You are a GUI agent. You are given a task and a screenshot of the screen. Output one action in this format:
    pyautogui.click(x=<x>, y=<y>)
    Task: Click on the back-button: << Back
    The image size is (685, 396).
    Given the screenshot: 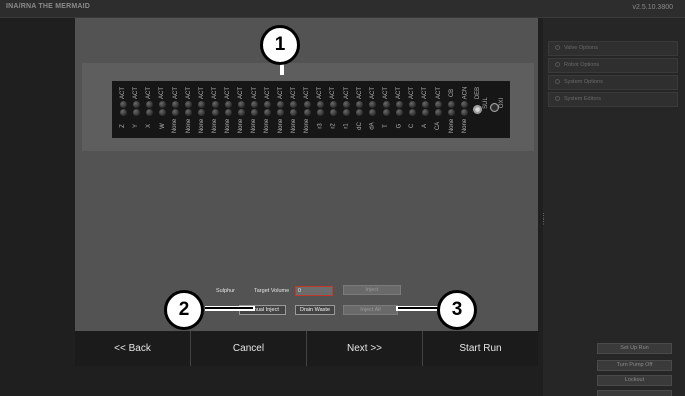 What is the action you would take?
    pyautogui.click(x=133, y=348)
    